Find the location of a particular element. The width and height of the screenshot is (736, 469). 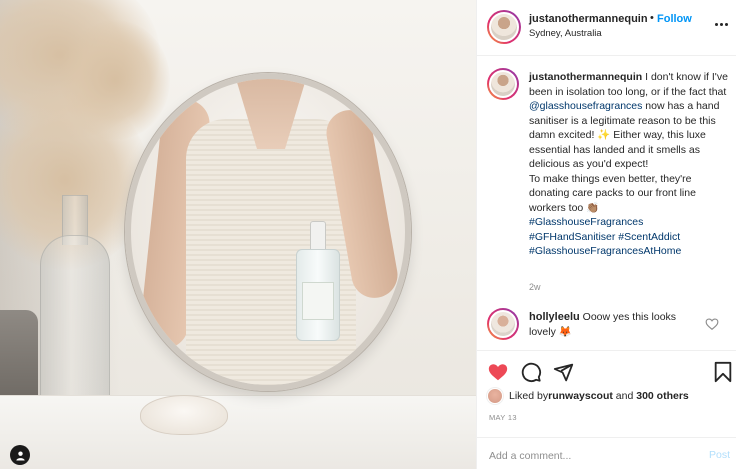

likes-others: 300 others is located at coordinates (662, 396).